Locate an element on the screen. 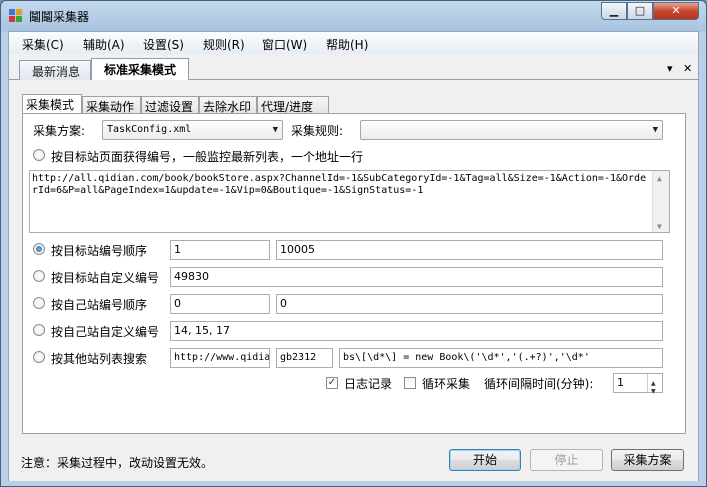  tab-collect-action-label: 采集动作 is located at coordinates (110, 107).